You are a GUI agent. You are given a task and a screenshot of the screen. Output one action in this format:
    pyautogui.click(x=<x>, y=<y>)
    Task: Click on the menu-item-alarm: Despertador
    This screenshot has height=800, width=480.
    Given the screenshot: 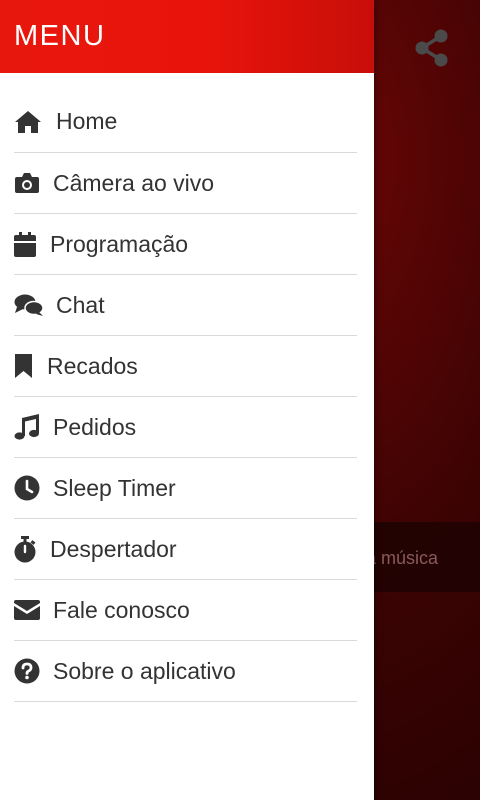 What is the action you would take?
    pyautogui.click(x=185, y=549)
    